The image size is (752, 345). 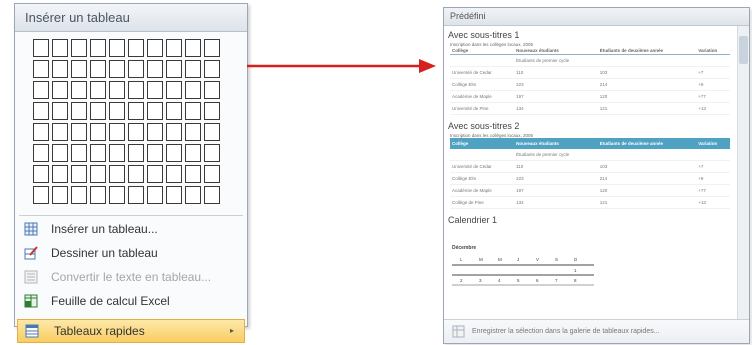 I want to click on quick-tables-item: Tableaux rapides ▸, so click(x=131, y=331).